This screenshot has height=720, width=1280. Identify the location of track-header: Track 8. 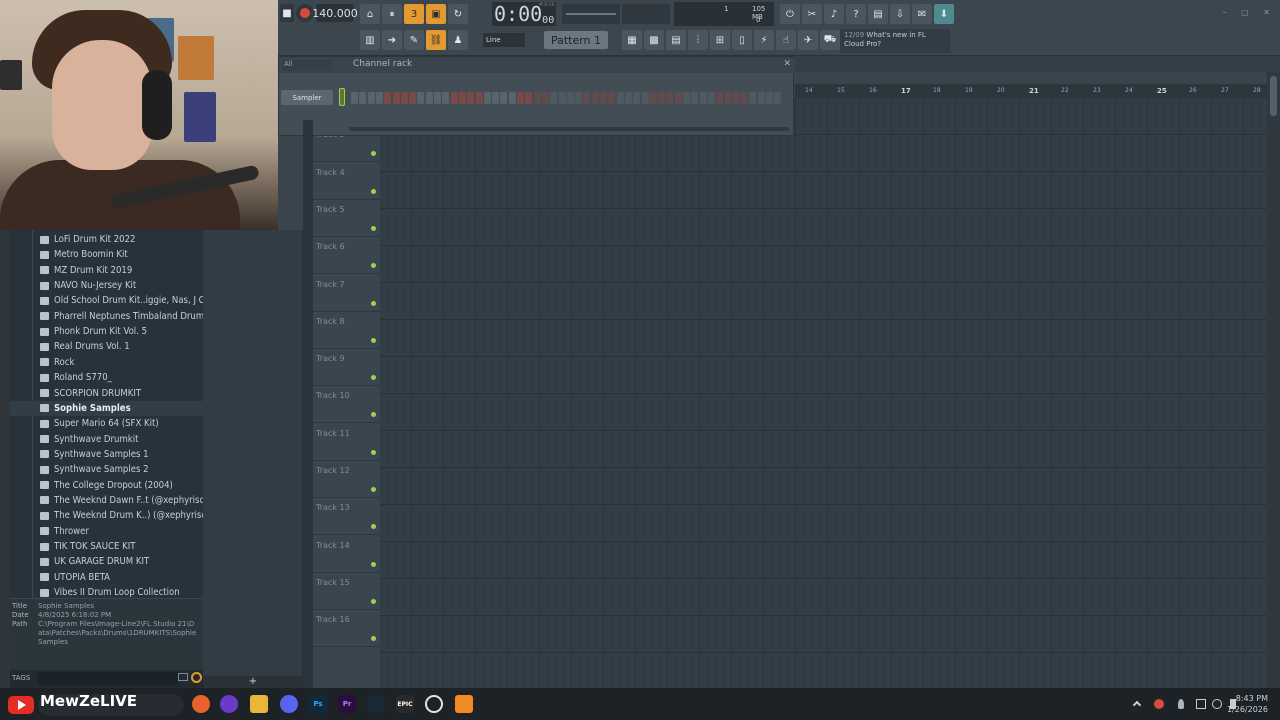
(346, 330).